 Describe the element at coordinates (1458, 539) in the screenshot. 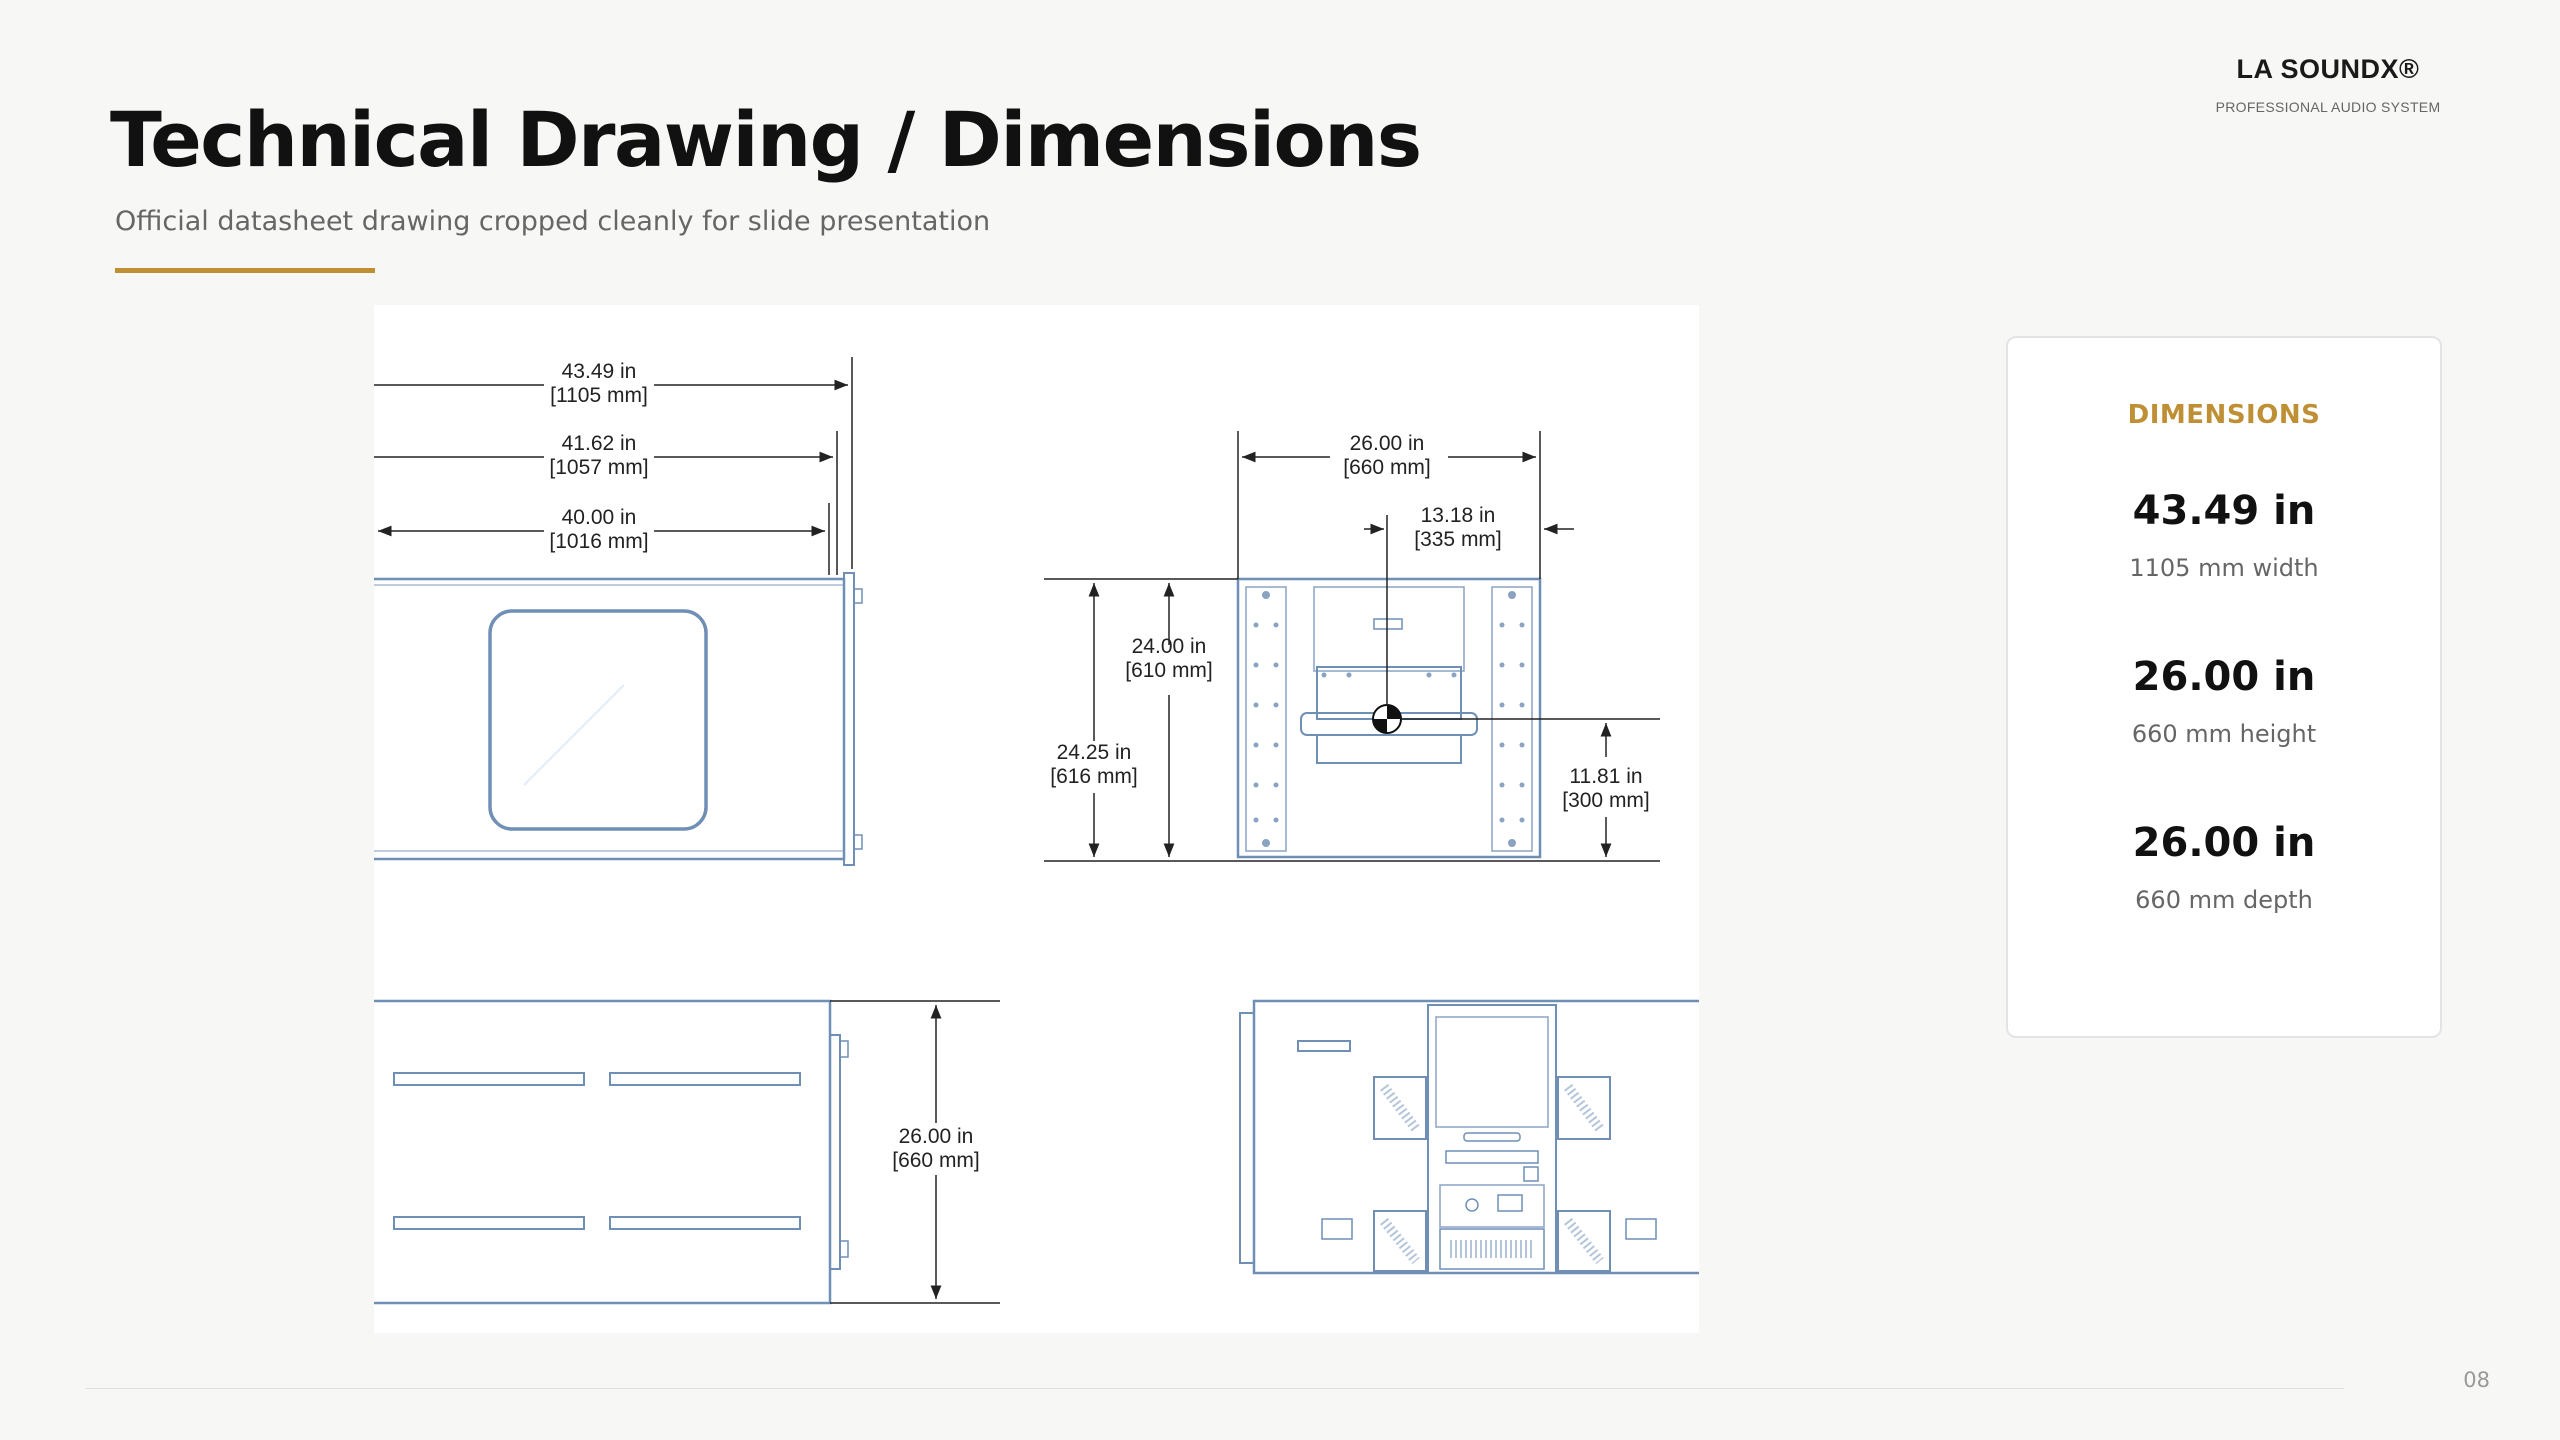

I see `dim-center-offset-mm: [335 mm]` at that location.